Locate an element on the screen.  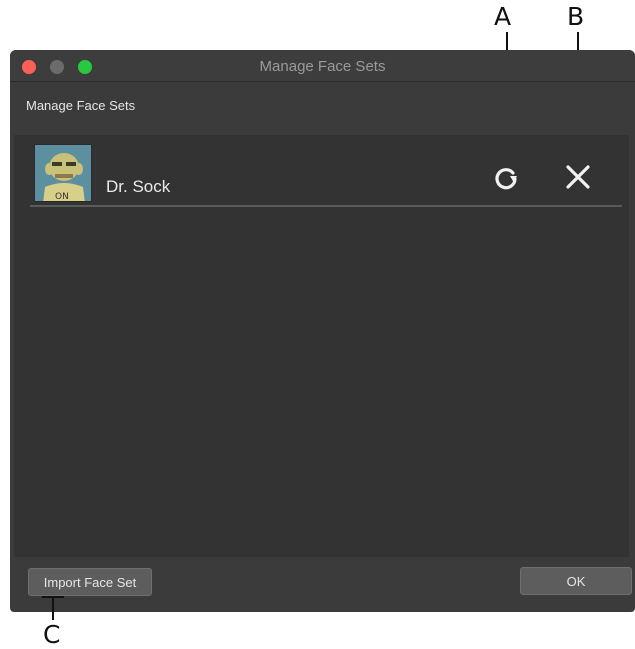
callout-c-label: C is located at coordinates (52, 634).